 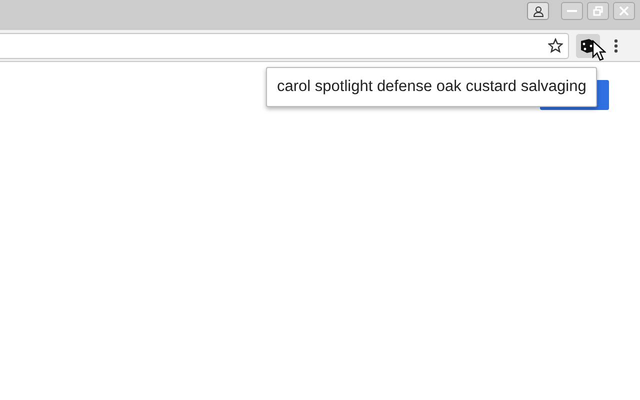 I want to click on star-icon, so click(x=555, y=45).